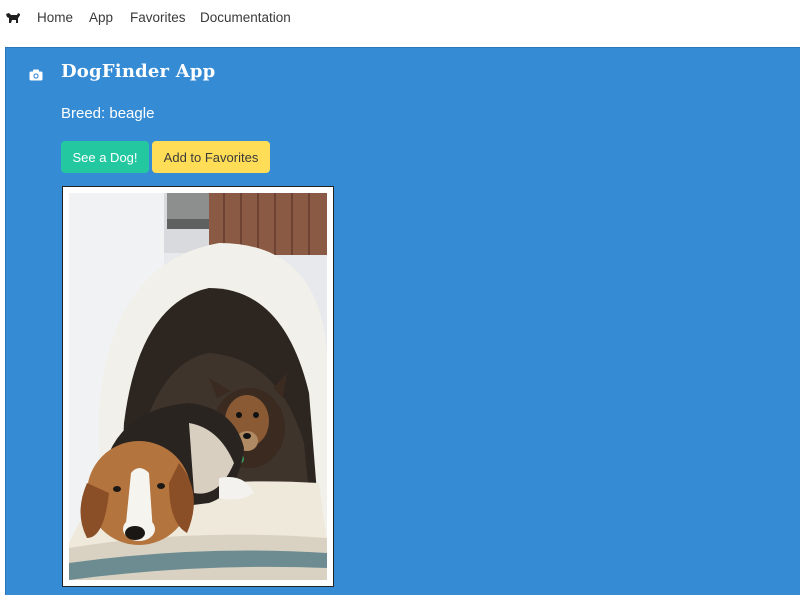  What do you see at coordinates (158, 17) in the screenshot?
I see `nav-link-favorites: Favorites` at bounding box center [158, 17].